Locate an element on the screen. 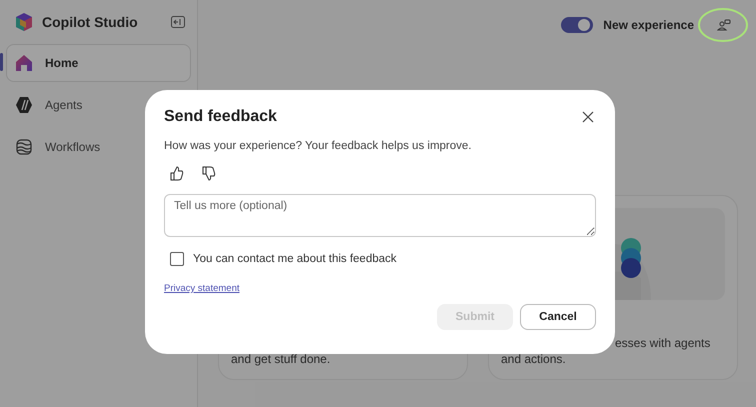 Image resolution: width=756 pixels, height=407 pixels. card-text: and get stuff done. is located at coordinates (281, 359).